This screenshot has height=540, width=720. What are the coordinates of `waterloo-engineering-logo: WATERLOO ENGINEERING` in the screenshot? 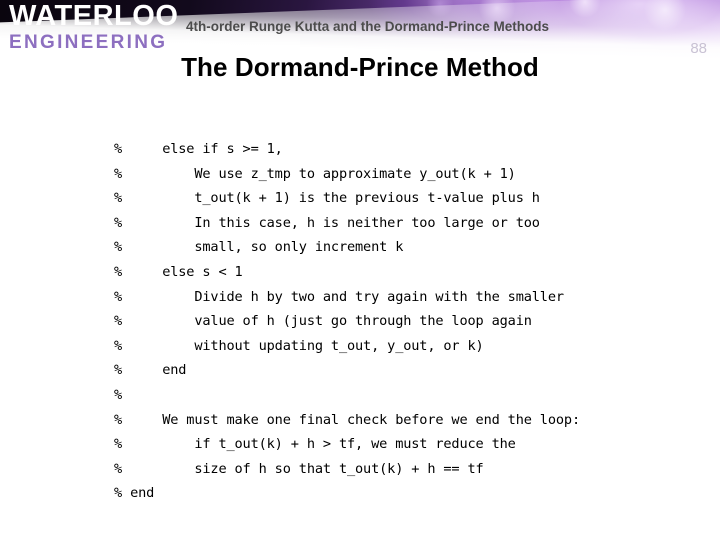 It's located at (94, 26).